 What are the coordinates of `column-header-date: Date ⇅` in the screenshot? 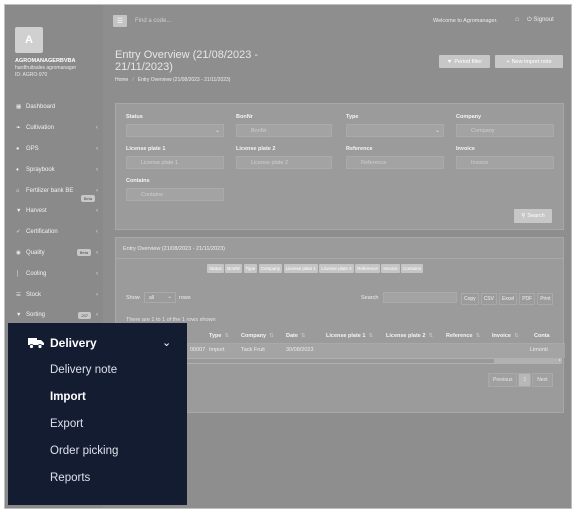 It's located at (296, 336).